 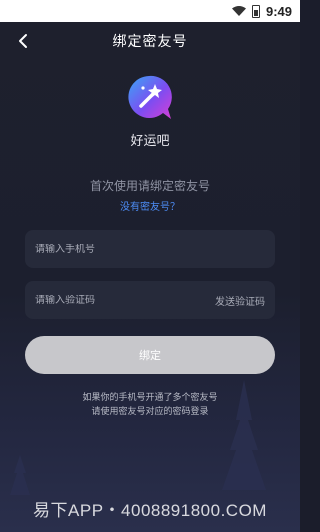 I want to click on bind-hint-text: 首次使用请绑定密友号, so click(x=149, y=186).